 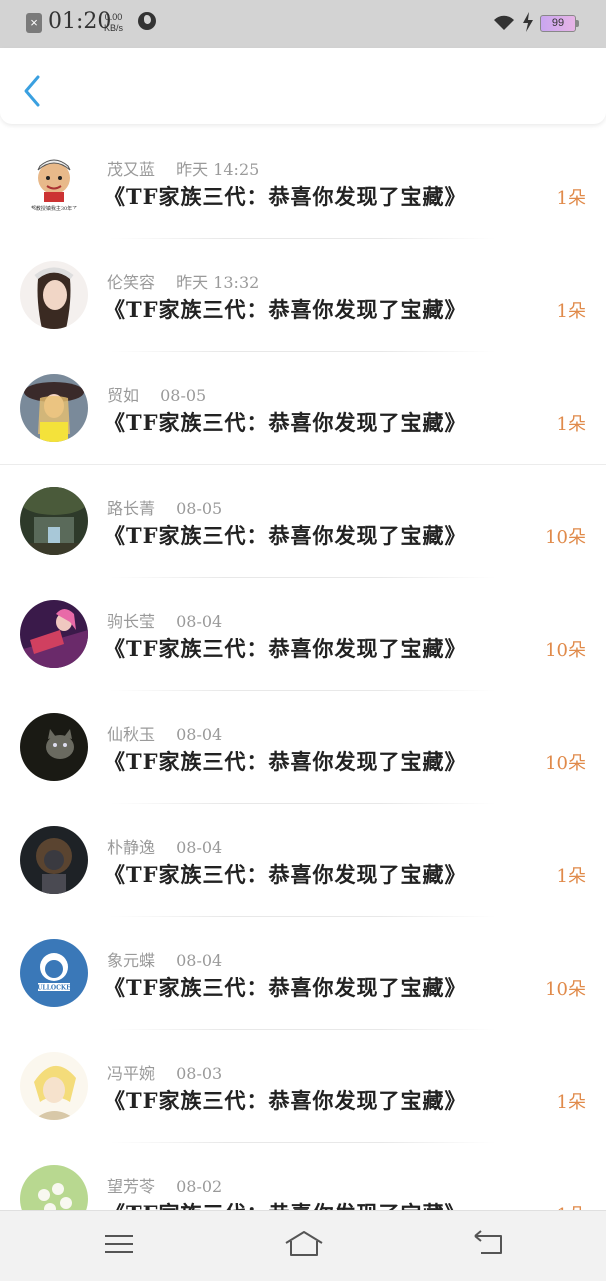 I want to click on avatar-caption: 都教授镇我主30年了, so click(x=54, y=208).